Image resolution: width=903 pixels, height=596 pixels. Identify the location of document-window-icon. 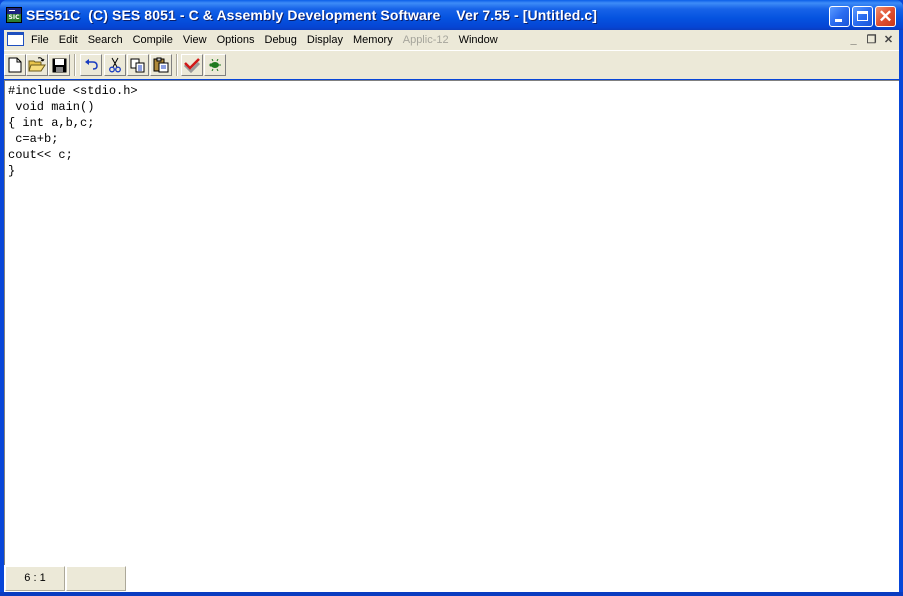
(15, 39).